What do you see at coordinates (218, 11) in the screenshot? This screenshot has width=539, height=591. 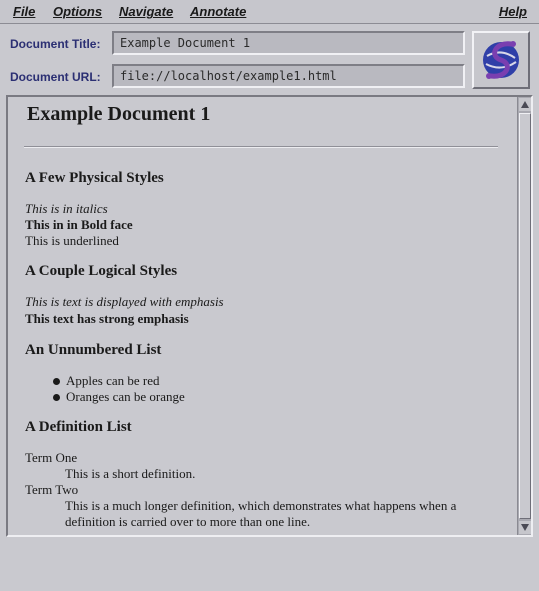 I see `menu-annotate: Annotate` at bounding box center [218, 11].